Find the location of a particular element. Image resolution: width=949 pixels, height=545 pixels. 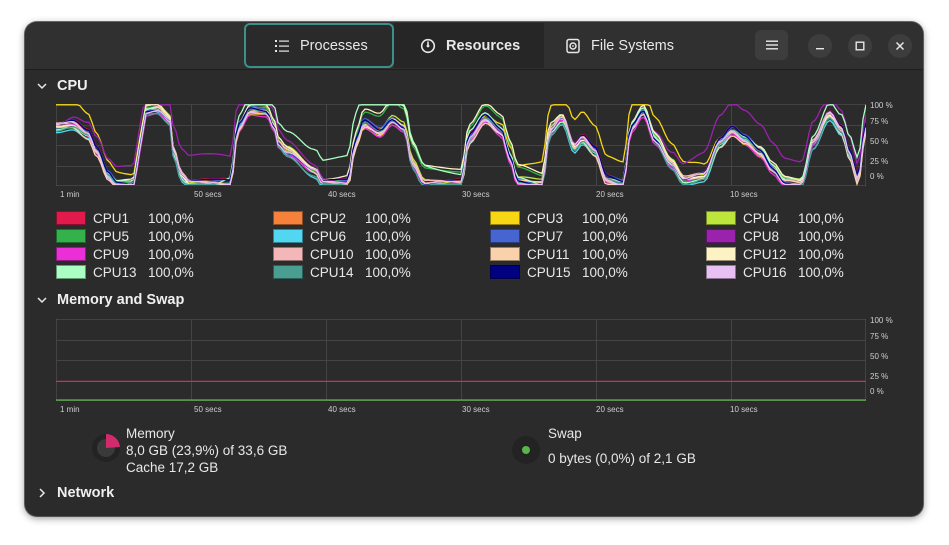

drive-icon is located at coordinates (573, 45).